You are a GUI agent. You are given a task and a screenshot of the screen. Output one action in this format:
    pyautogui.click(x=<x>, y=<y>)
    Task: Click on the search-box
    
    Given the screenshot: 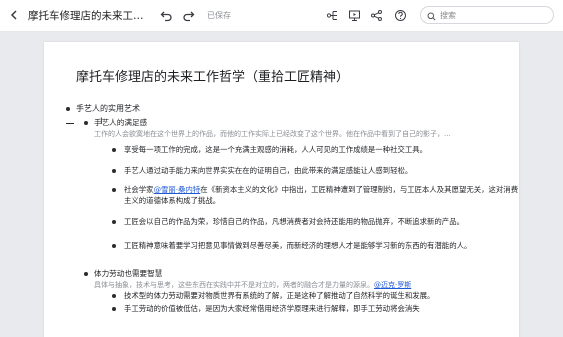 What is the action you would take?
    pyautogui.click(x=487, y=15)
    